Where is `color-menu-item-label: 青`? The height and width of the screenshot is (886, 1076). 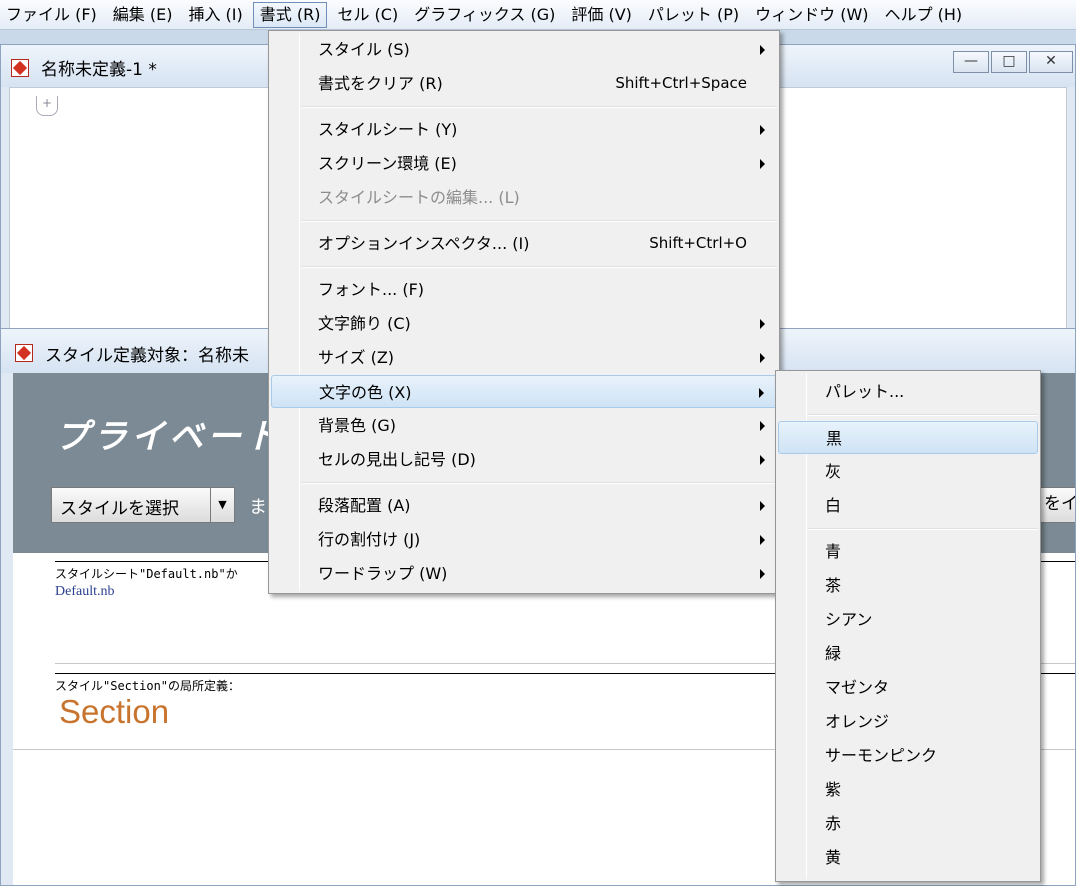 color-menu-item-label: 青 is located at coordinates (833, 551).